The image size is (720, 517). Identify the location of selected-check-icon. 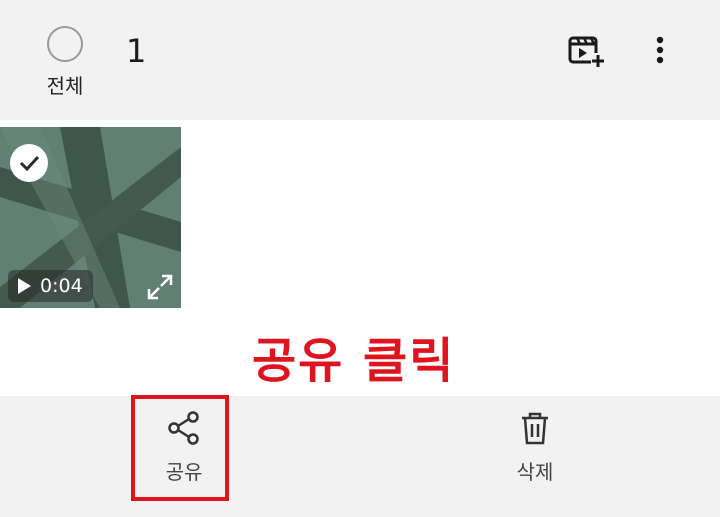
(29, 163).